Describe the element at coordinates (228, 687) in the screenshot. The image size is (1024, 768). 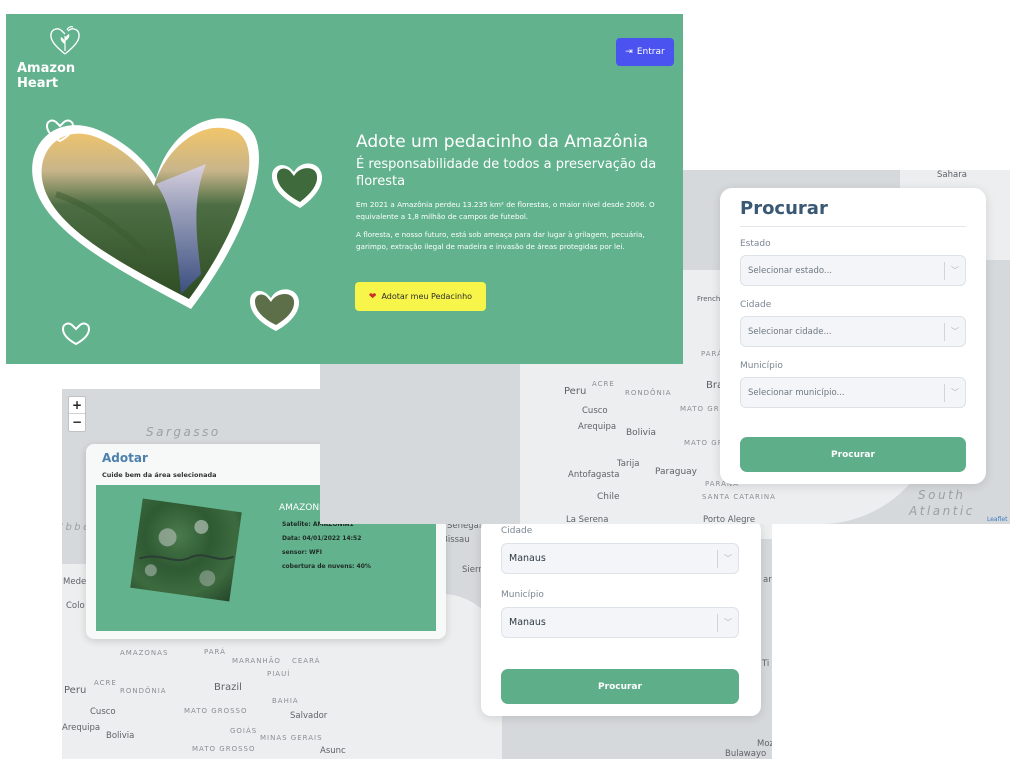
I see `map-label: Brazil` at that location.